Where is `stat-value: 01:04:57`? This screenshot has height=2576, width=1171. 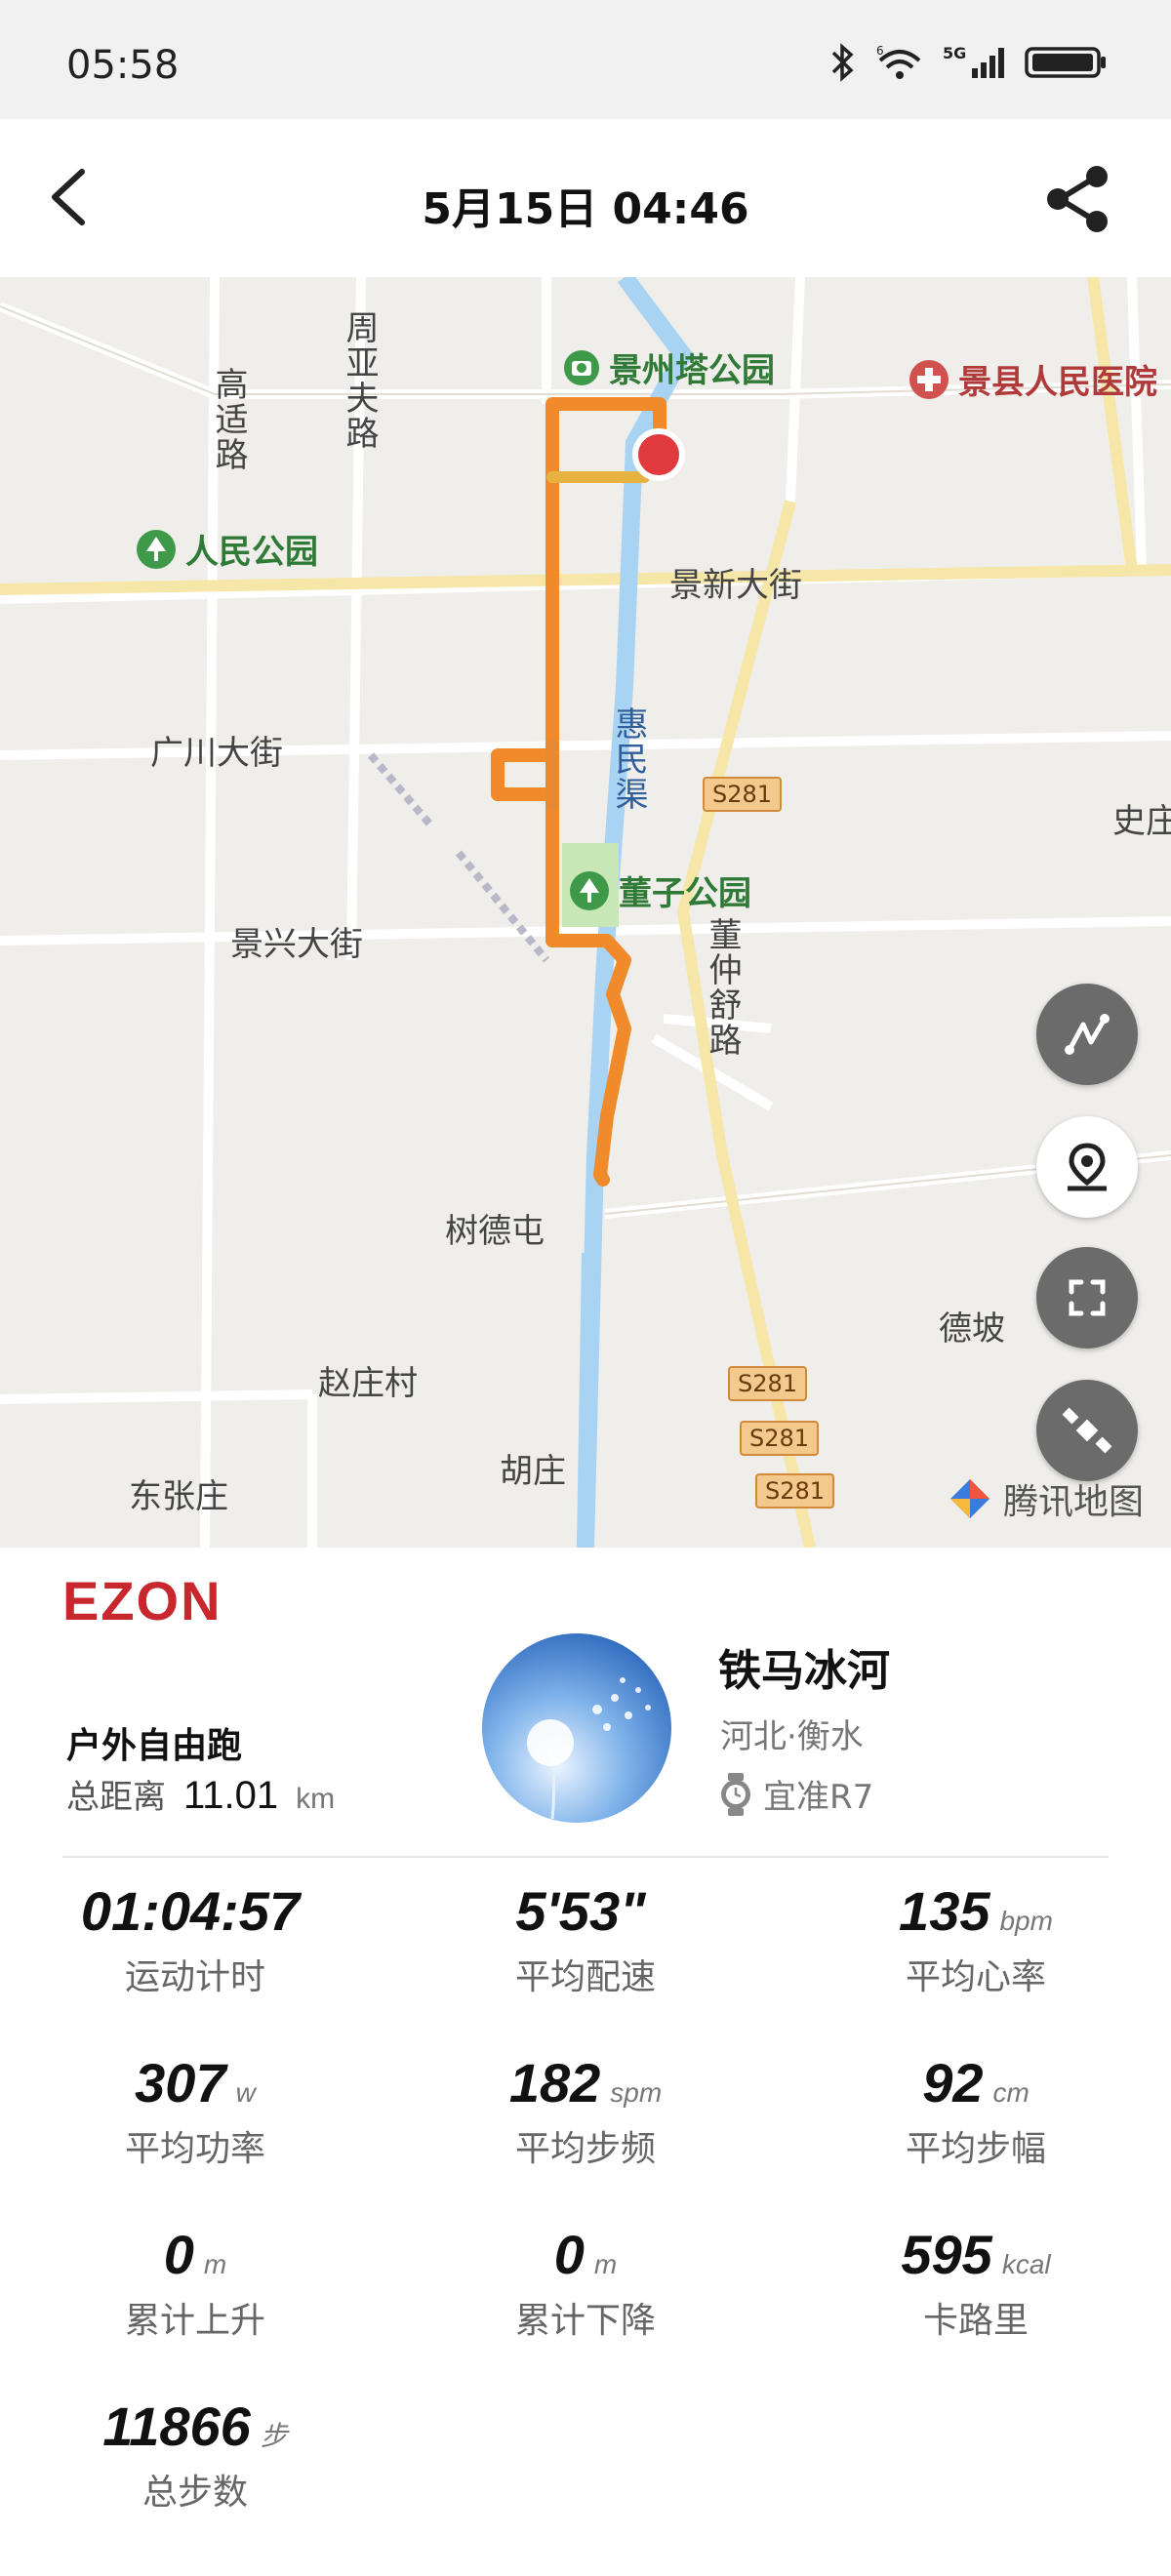
stat-value: 01:04:57 is located at coordinates (190, 1911).